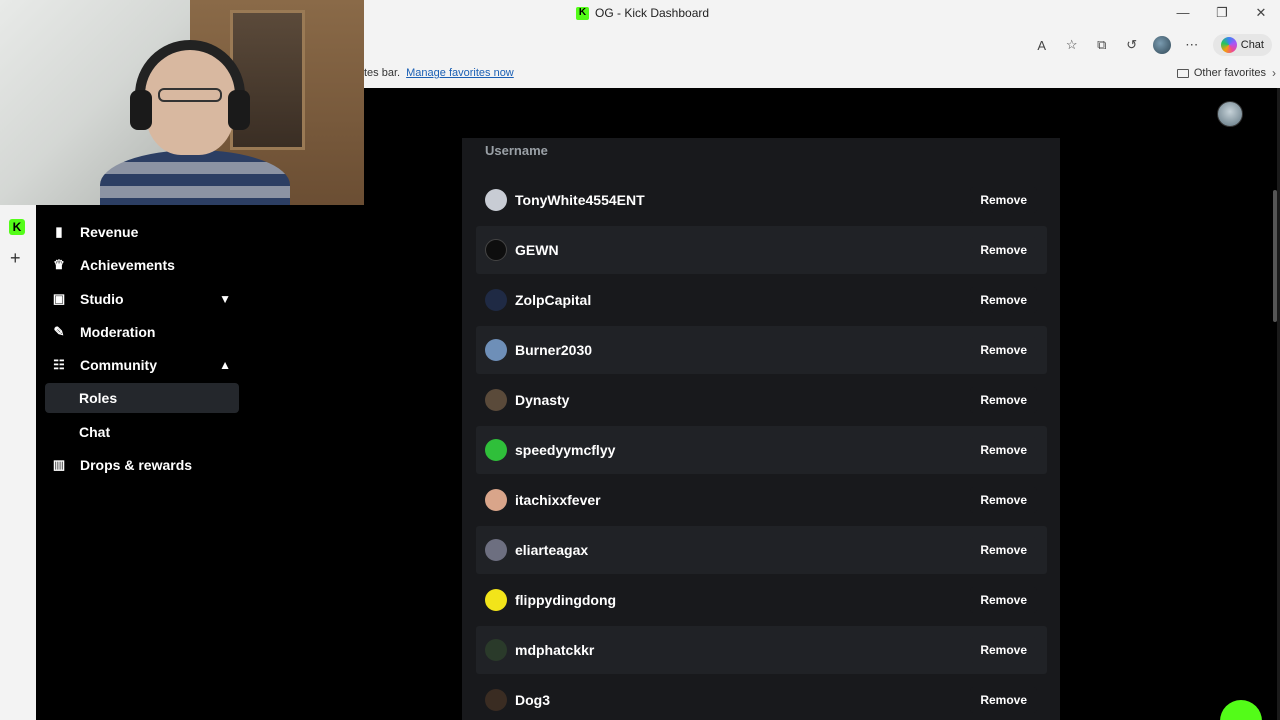  What do you see at coordinates (565, 450) in the screenshot?
I see `username: speedyymcflyy` at bounding box center [565, 450].